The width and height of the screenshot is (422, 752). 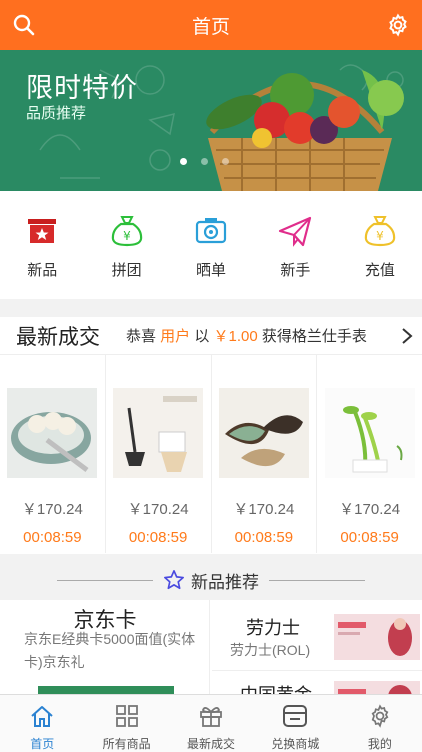 What do you see at coordinates (211, 270) in the screenshot?
I see `quick-label: 晒单` at bounding box center [211, 270].